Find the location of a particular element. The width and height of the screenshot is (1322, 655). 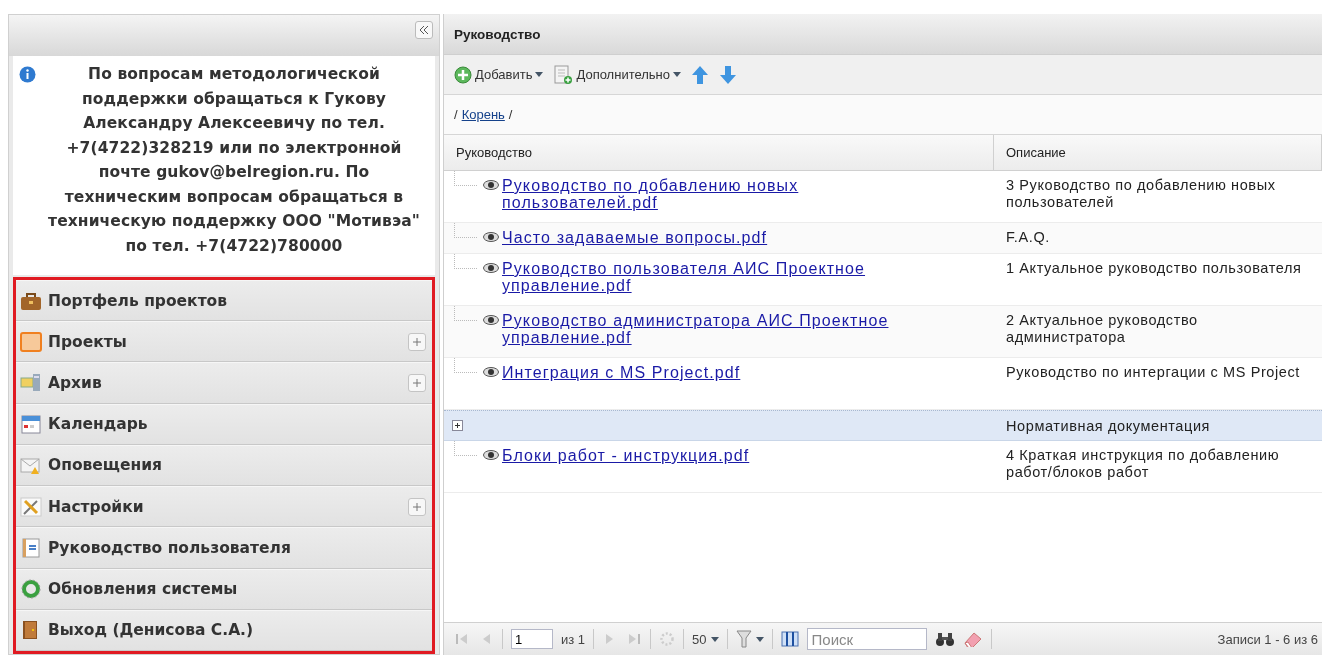

file-link: Руководство администратора АИС Проектное управление.pdf is located at coordinates (722, 329).